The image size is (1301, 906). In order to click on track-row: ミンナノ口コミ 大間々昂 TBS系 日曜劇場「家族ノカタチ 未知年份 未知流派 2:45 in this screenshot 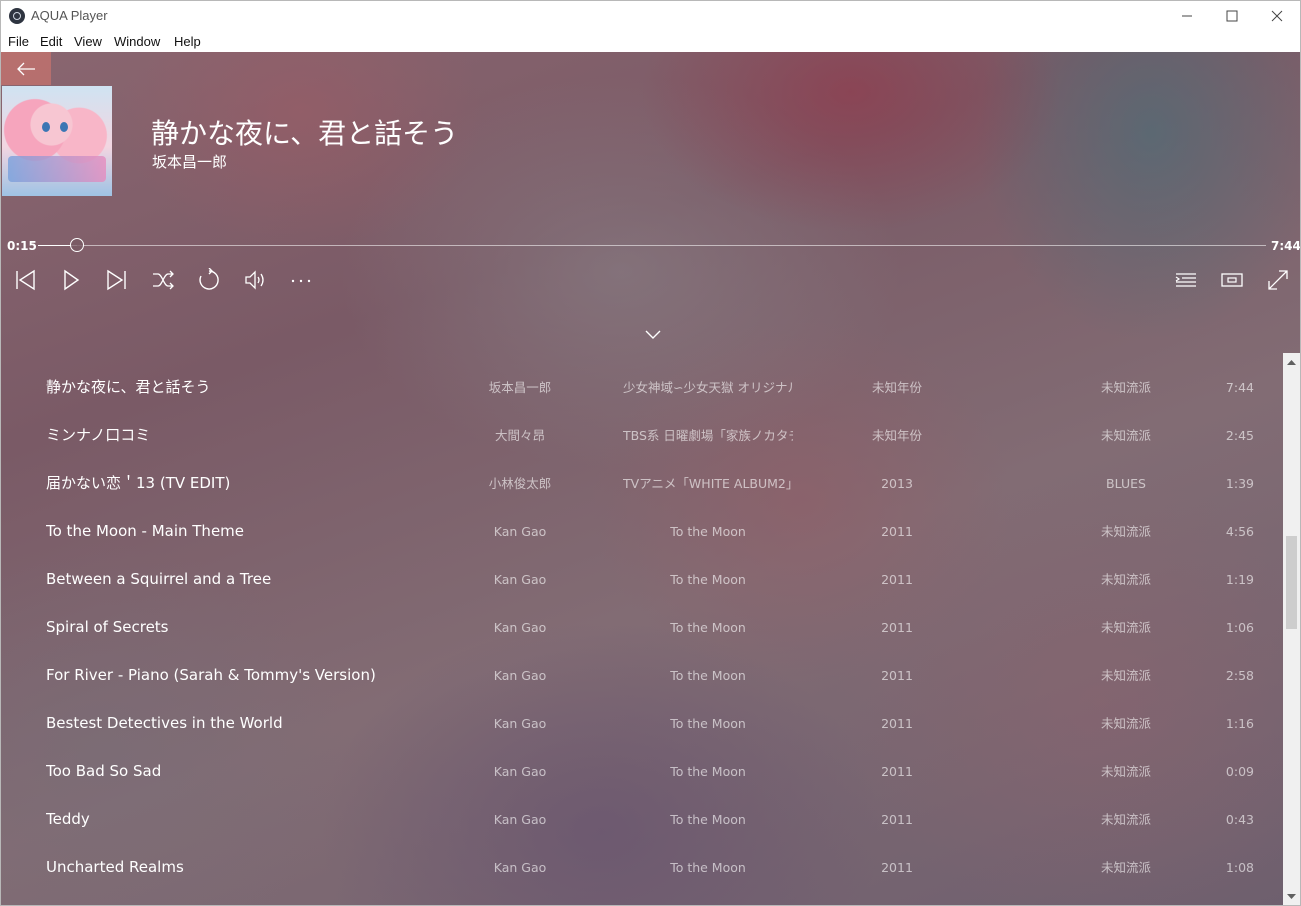, I will do `click(642, 445)`.